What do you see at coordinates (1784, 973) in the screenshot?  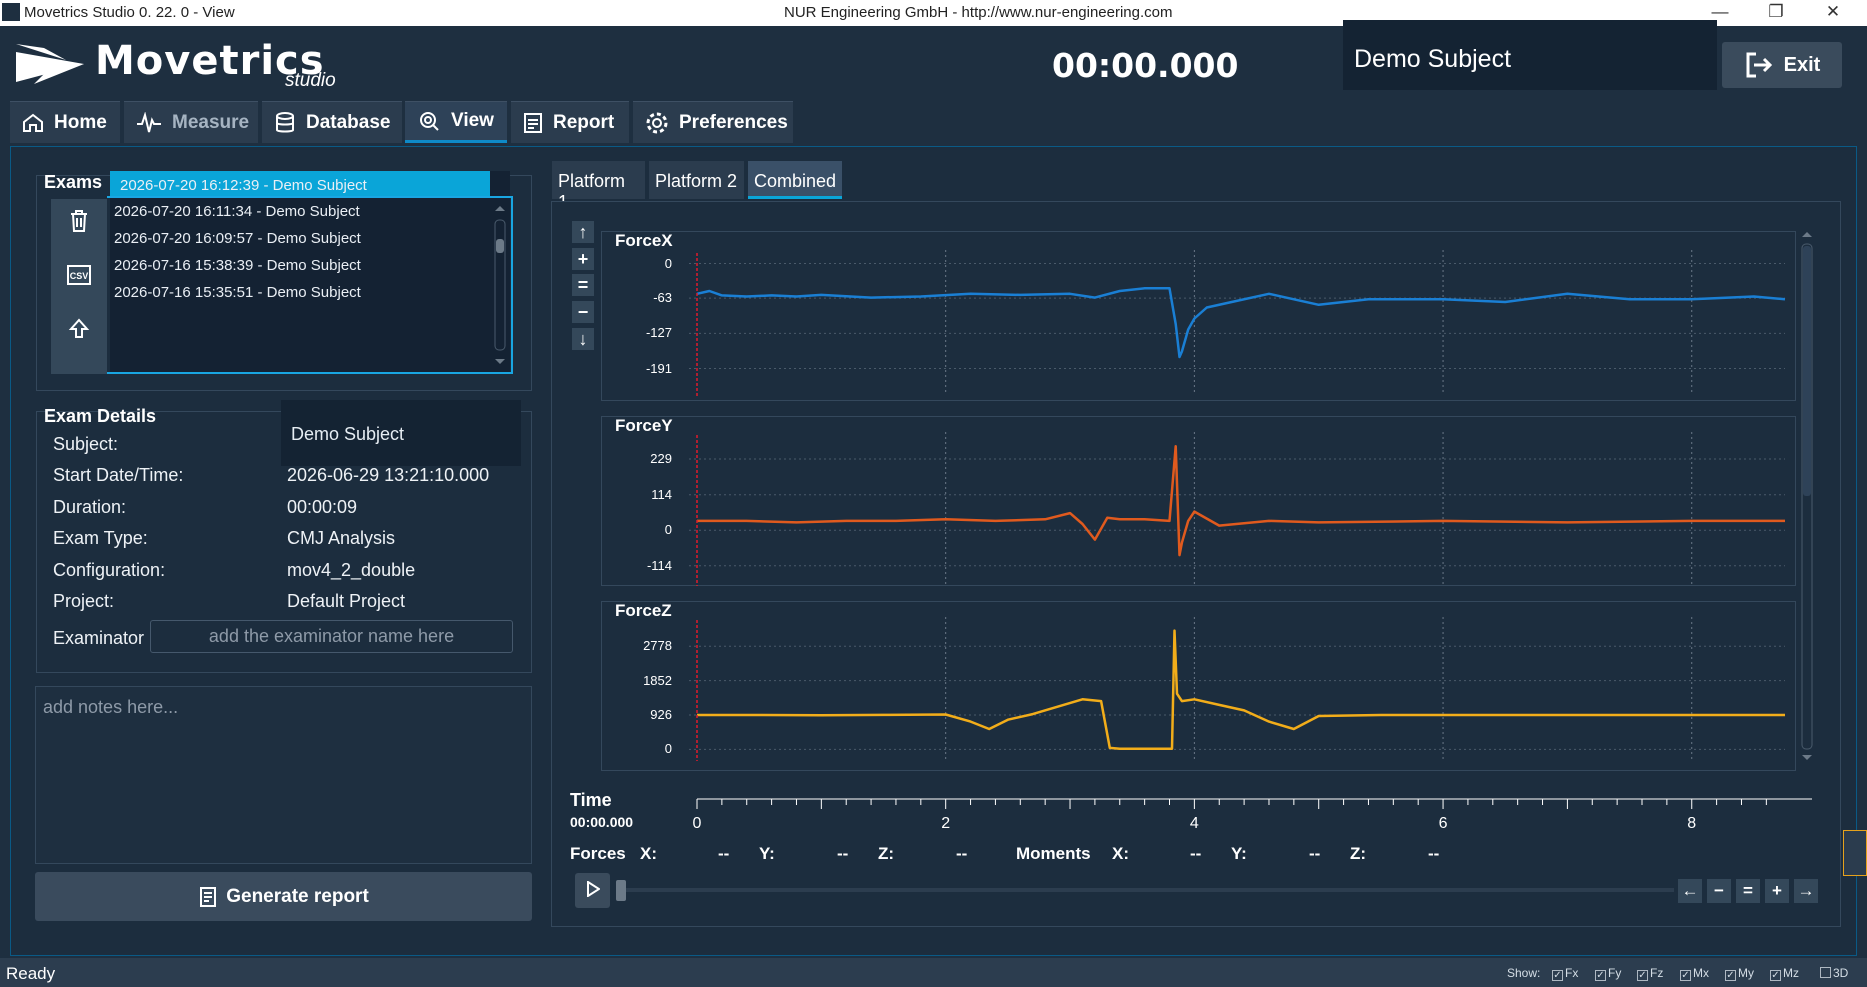 I see `show-mz-checkbox: ✓ Mz` at bounding box center [1784, 973].